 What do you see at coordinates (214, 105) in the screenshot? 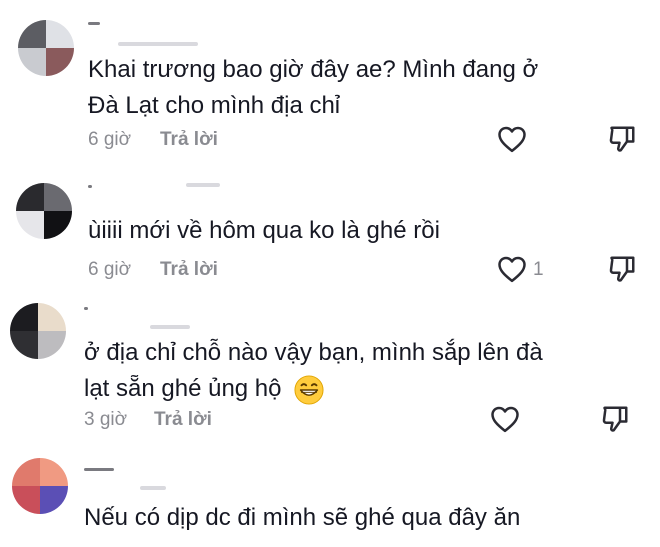
I see `comment-text-line: Đà Lạt cho mình địa chỉ` at bounding box center [214, 105].